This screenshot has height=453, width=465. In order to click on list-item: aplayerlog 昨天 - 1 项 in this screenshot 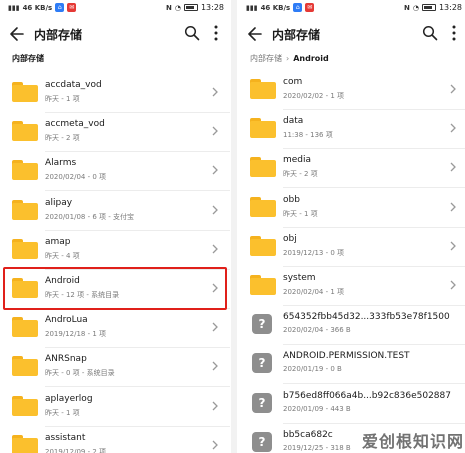, I will do `click(115, 407)`.